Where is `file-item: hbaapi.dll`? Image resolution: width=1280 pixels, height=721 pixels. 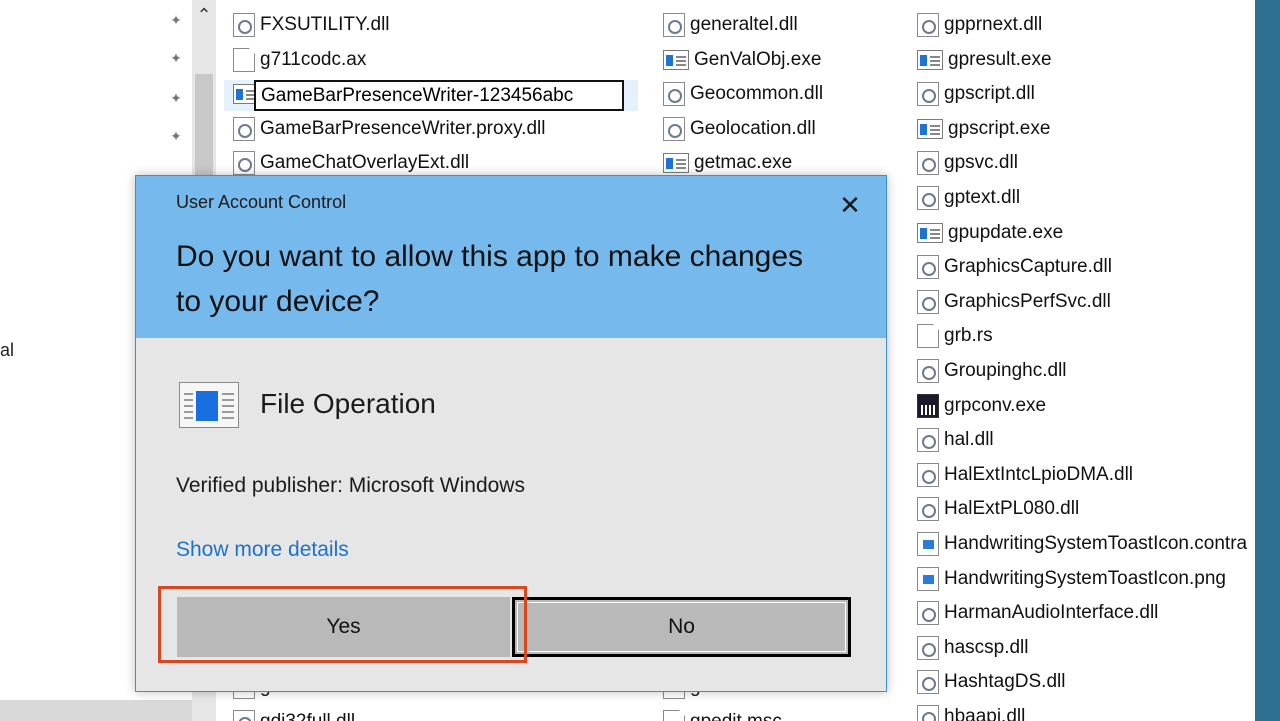 file-item: hbaapi.dll is located at coordinates (971, 711).